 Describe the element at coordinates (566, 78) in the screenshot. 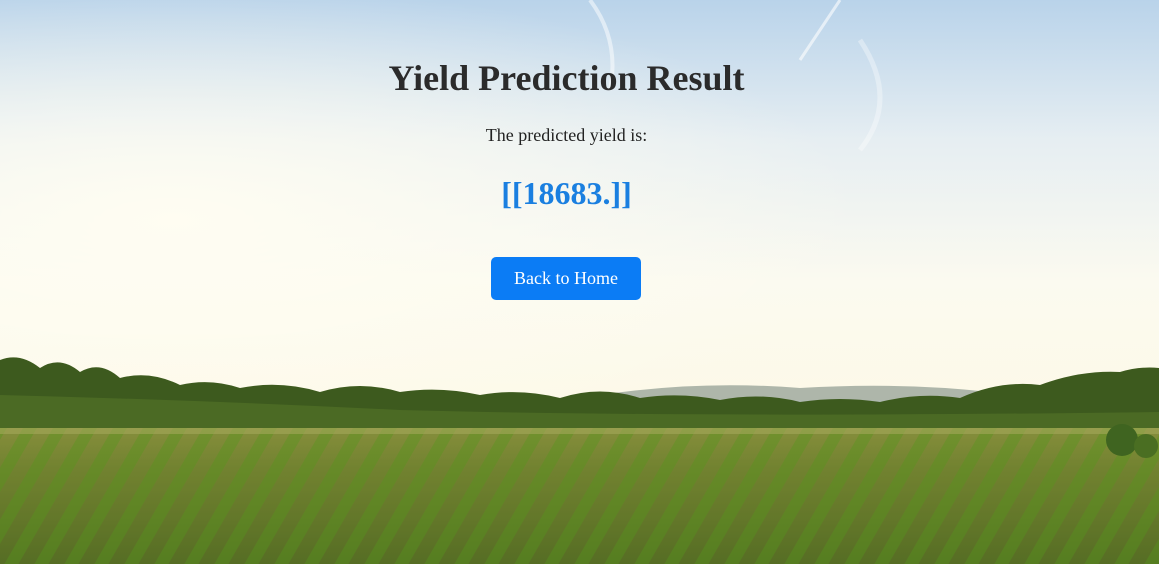

I see `page-title: Yield Prediction Result` at that location.